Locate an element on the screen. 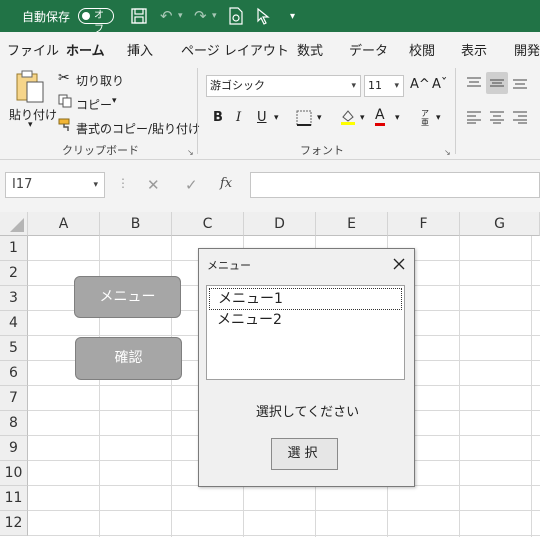 The width and height of the screenshot is (540, 537). fill-color-icon is located at coordinates (348, 118).